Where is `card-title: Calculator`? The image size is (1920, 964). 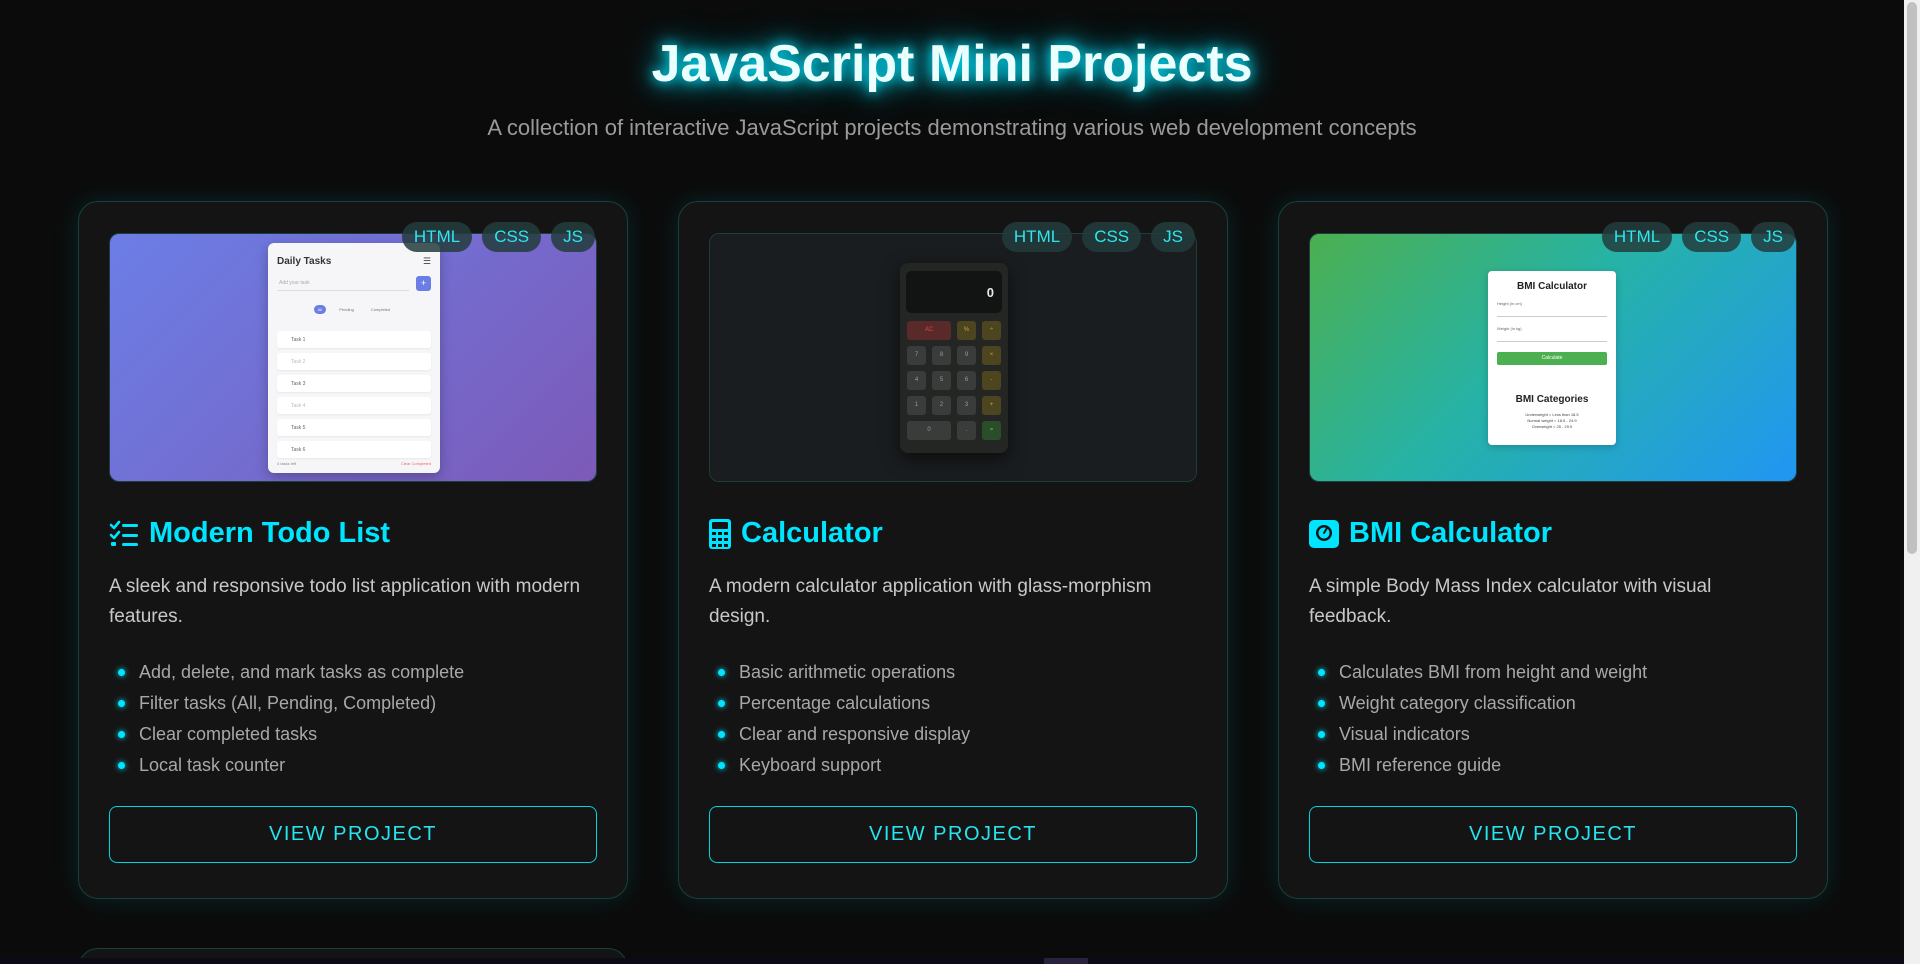 card-title: Calculator is located at coordinates (796, 533).